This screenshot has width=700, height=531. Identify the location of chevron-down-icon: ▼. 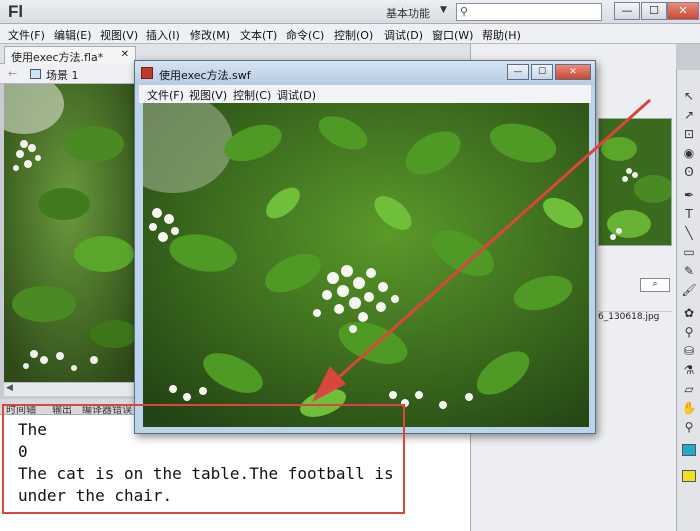
(443, 10).